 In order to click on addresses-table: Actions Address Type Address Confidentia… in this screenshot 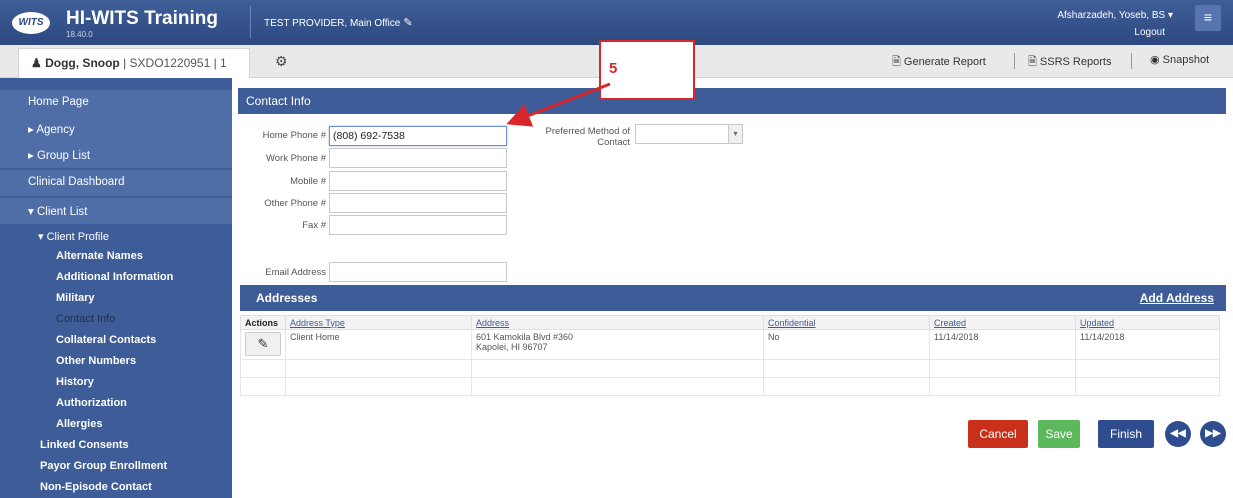, I will do `click(730, 355)`.